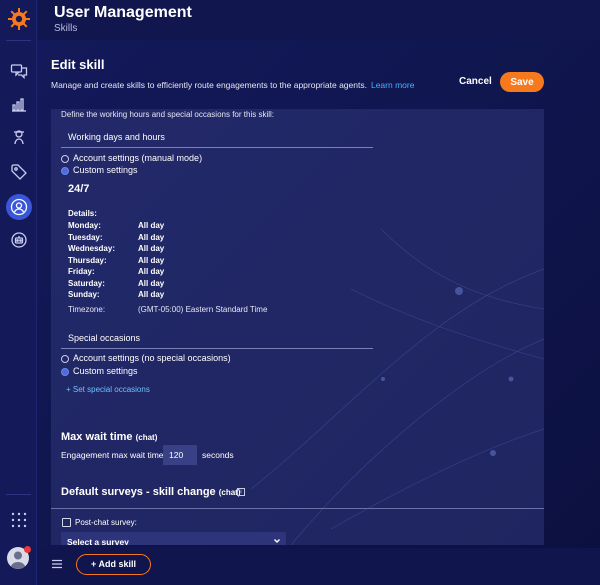 Image resolution: width=600 pixels, height=585 pixels. What do you see at coordinates (66, 522) in the screenshot?
I see `post-chat-survey-checkbox` at bounding box center [66, 522].